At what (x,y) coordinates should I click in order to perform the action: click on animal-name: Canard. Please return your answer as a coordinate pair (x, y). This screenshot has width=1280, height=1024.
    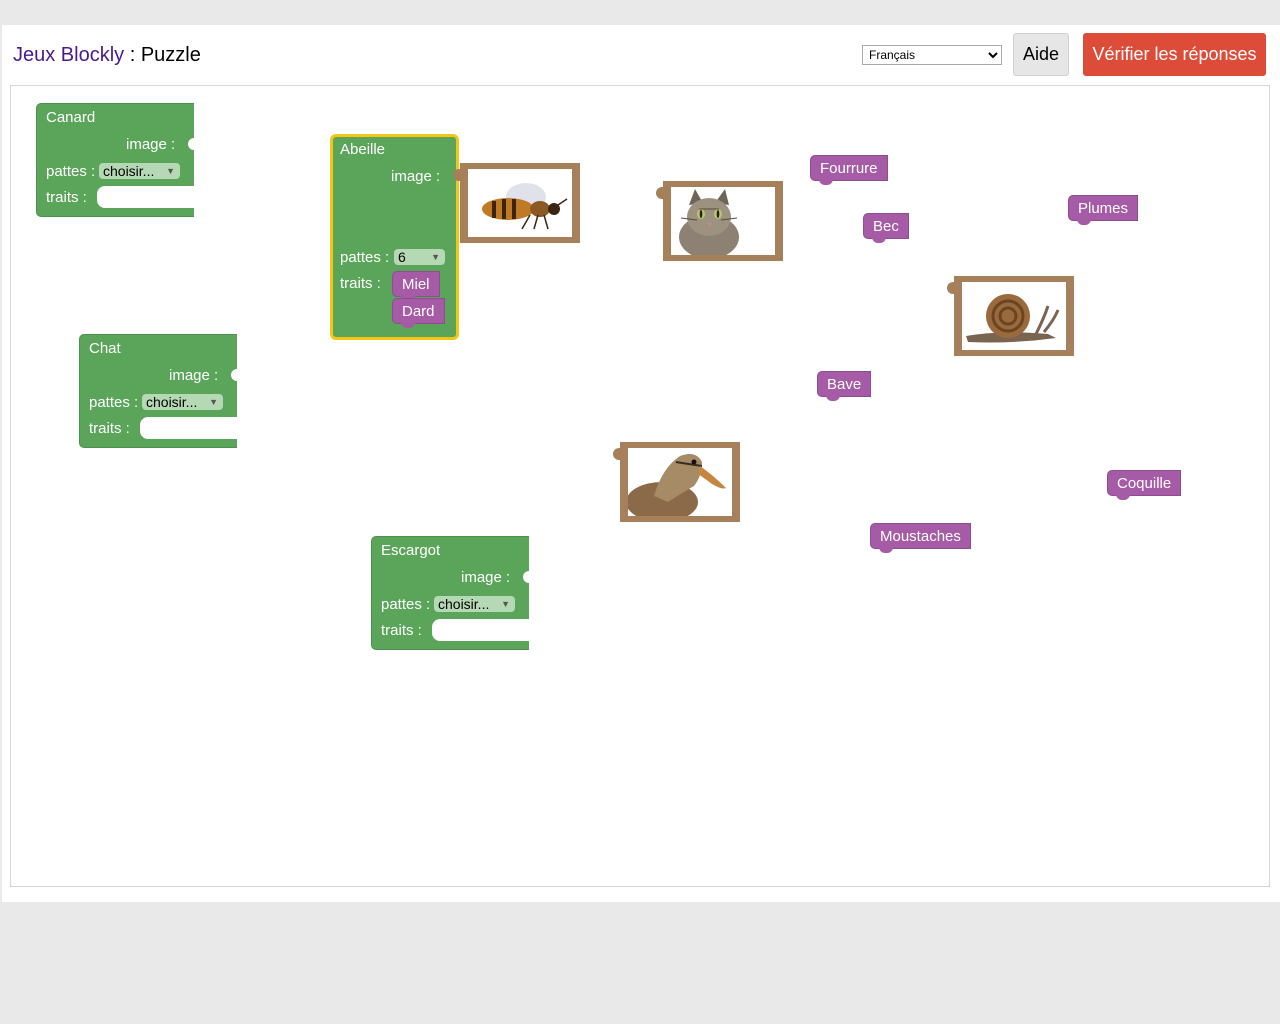
    Looking at the image, I should click on (71, 117).